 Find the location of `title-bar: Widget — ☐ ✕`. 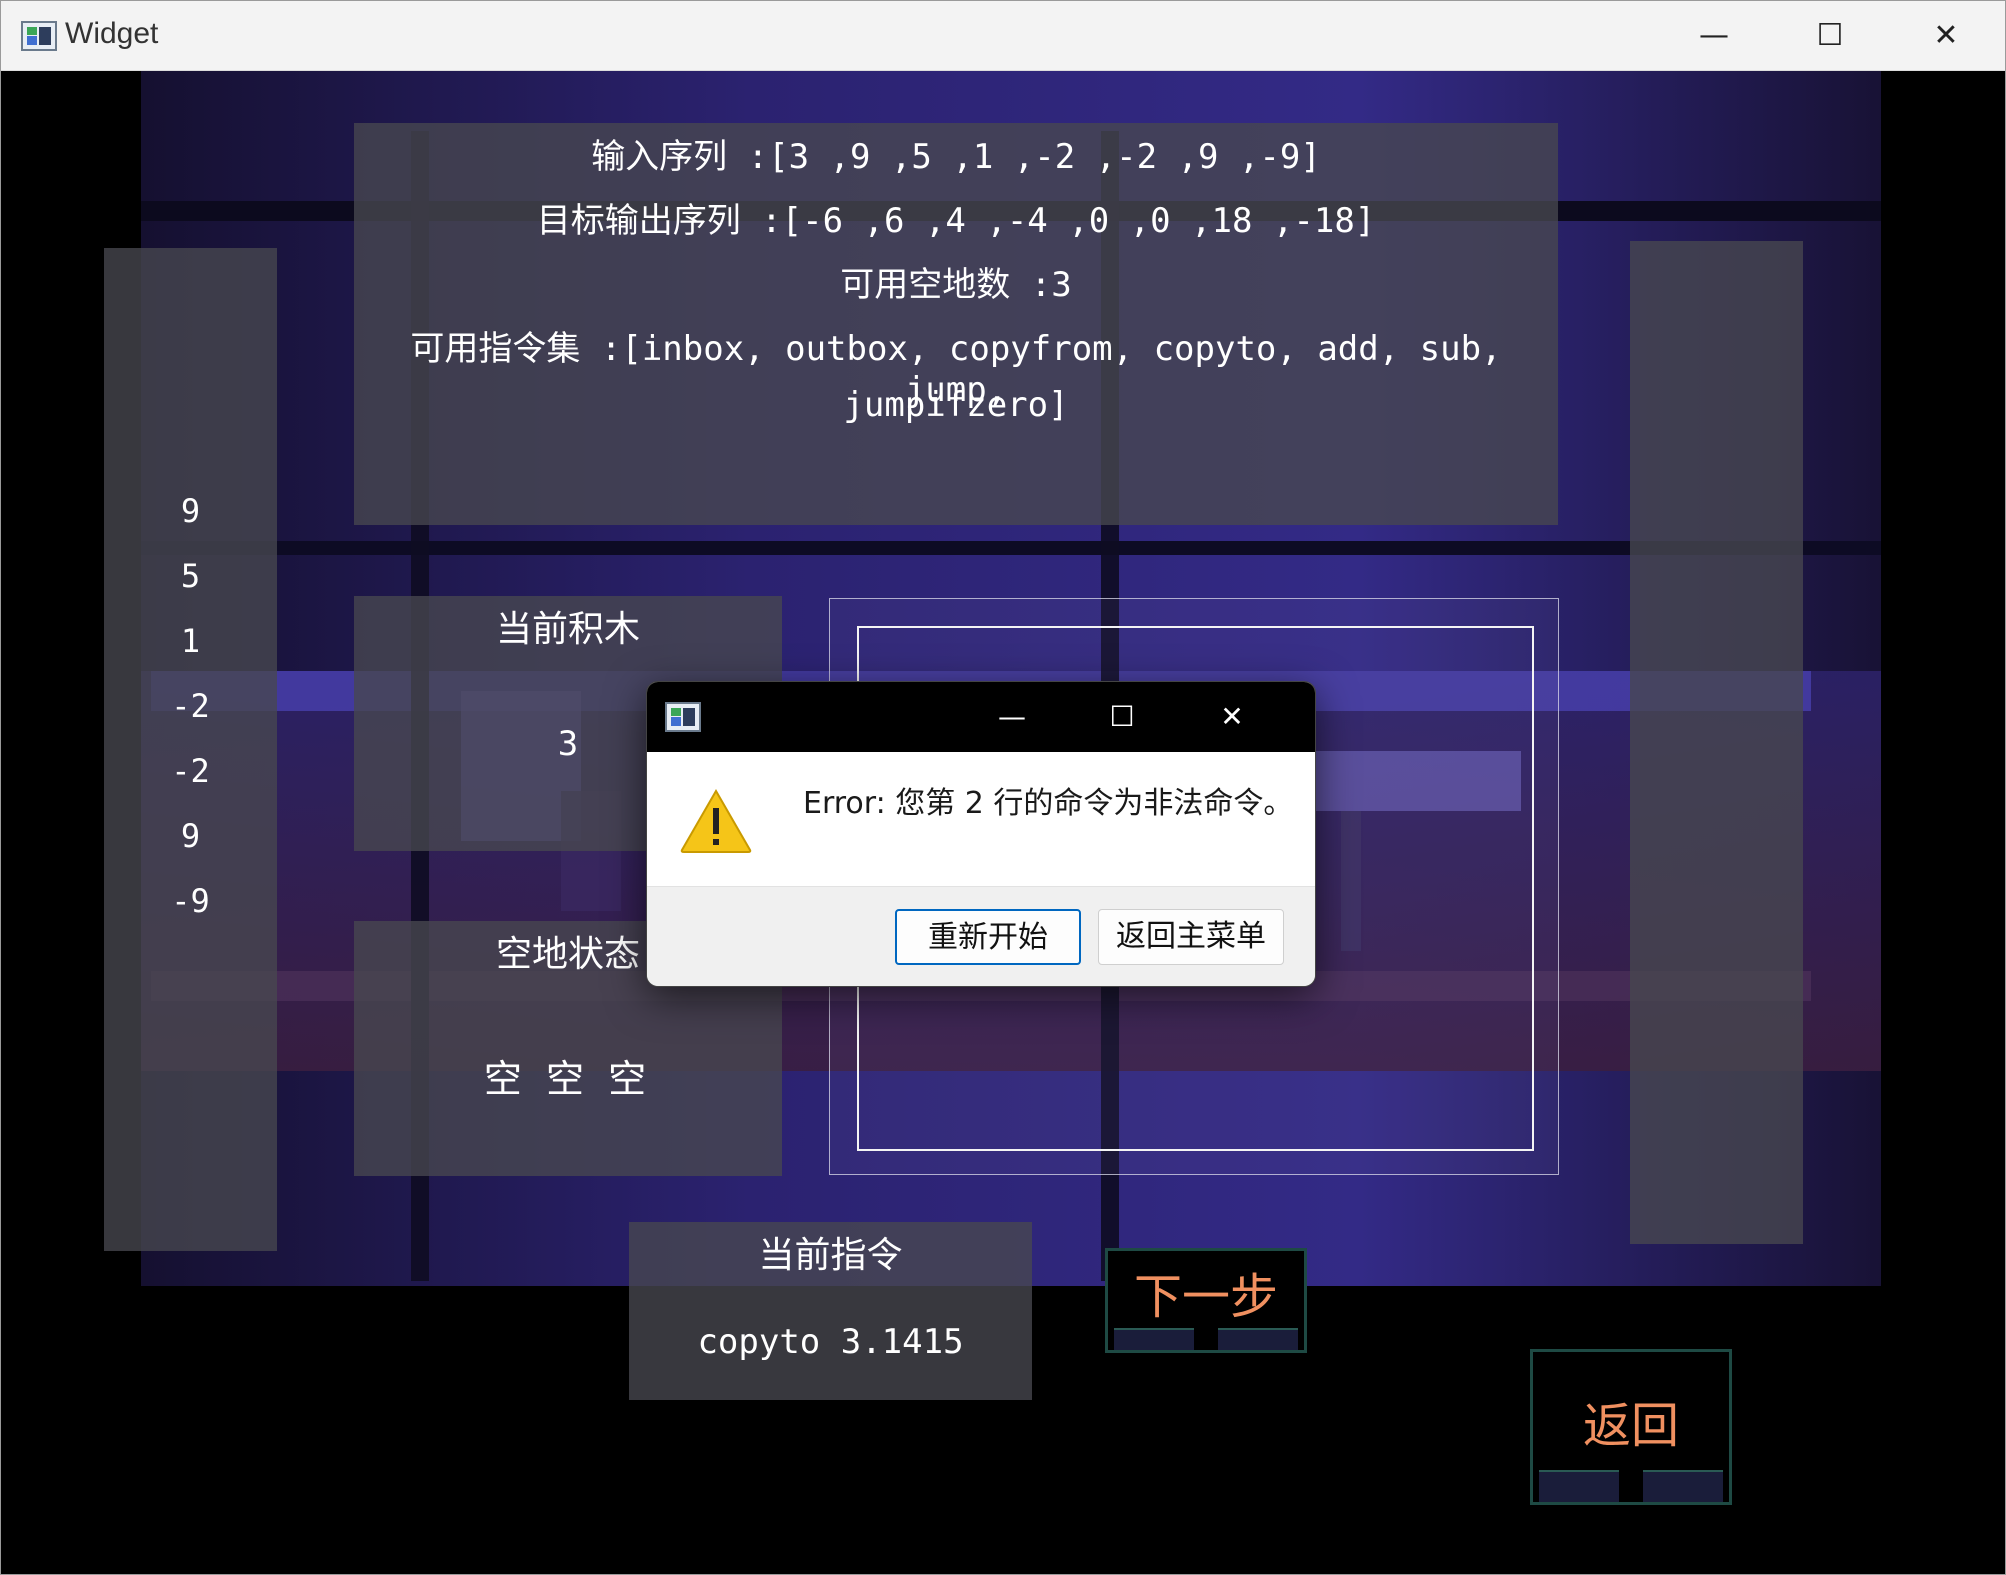

title-bar: Widget — ☐ ✕ is located at coordinates (1003, 36).